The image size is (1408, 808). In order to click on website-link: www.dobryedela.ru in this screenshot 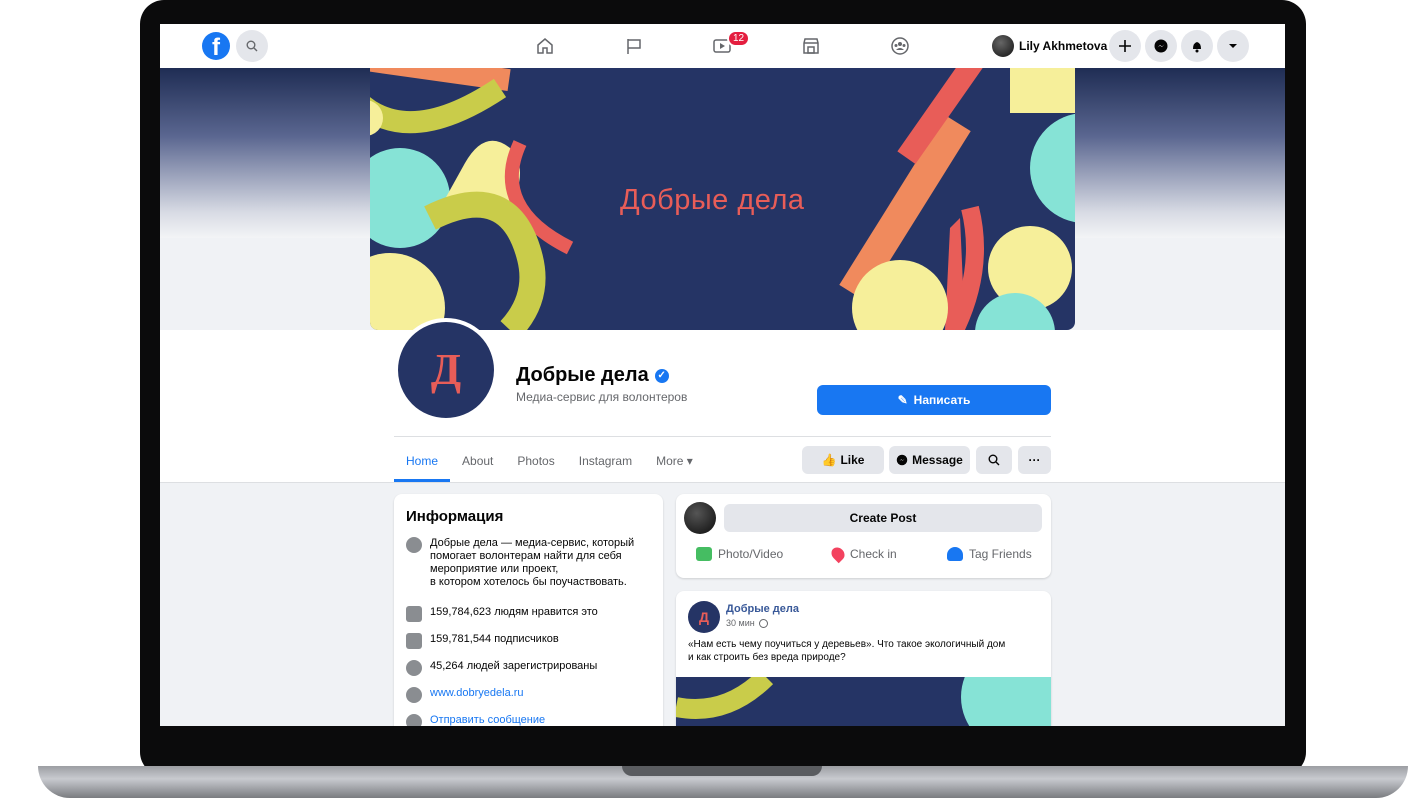, I will do `click(477, 695)`.